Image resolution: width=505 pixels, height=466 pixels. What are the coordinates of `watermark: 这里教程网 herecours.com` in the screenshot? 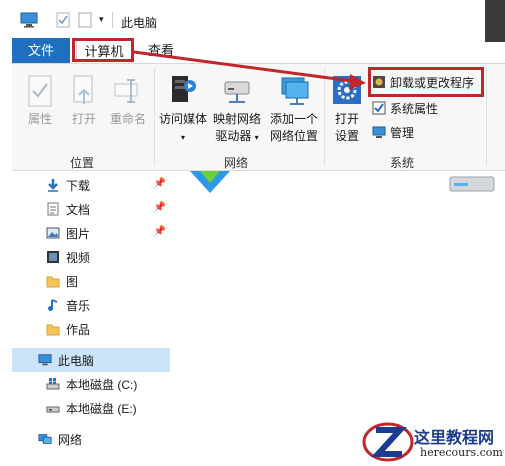 It's located at (432, 442).